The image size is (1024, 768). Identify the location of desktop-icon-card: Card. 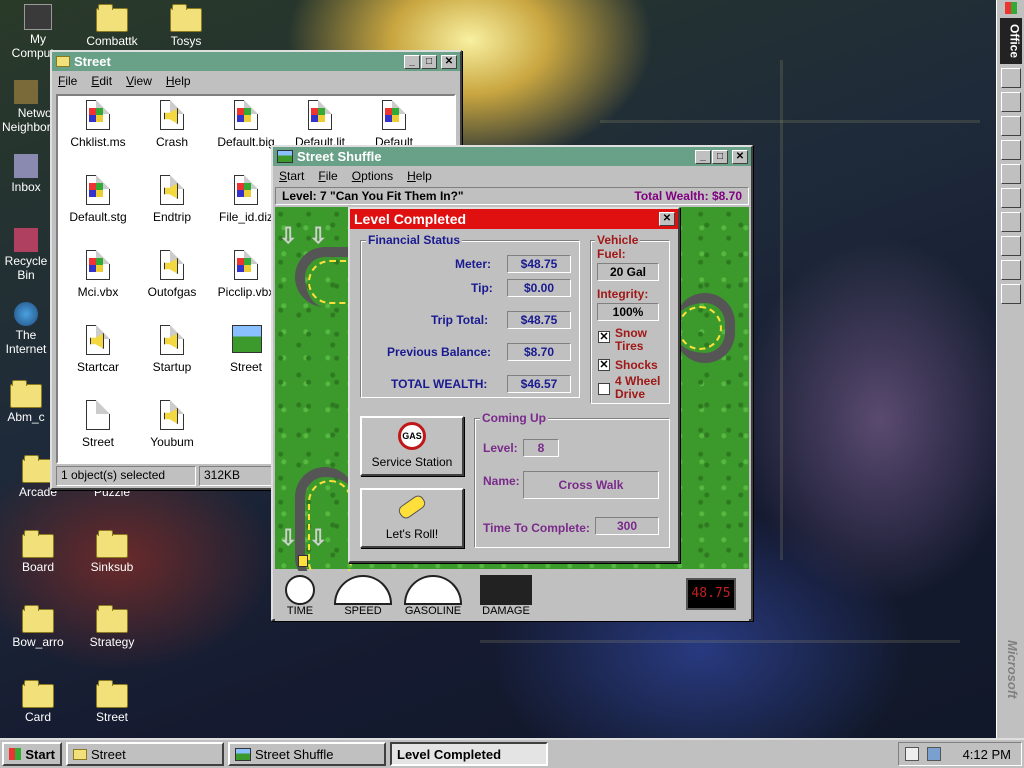
(38, 702).